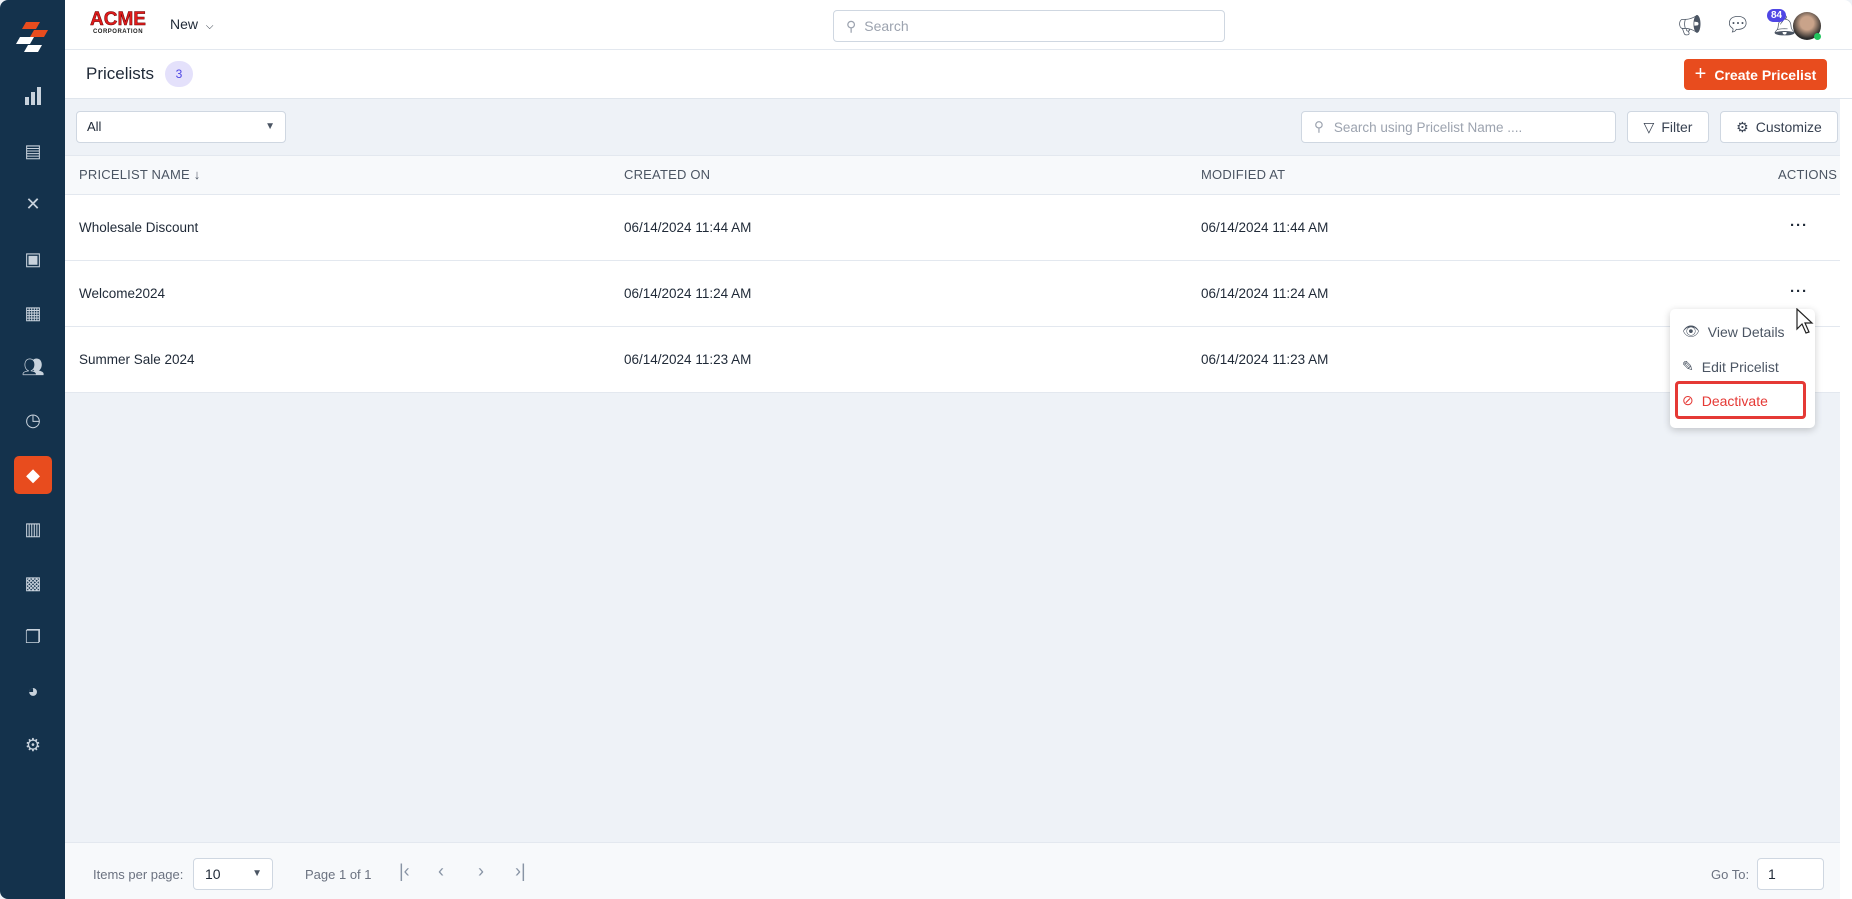 Image resolution: width=1852 pixels, height=899 pixels. Describe the element at coordinates (1788, 127) in the screenshot. I see `customize-label: Customize` at that location.